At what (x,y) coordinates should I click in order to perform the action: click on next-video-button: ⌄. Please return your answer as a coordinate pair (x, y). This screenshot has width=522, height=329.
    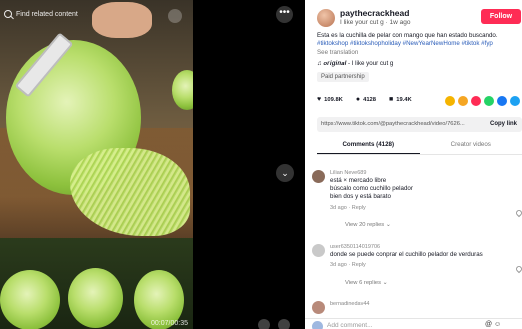
    Looking at the image, I should click on (285, 173).